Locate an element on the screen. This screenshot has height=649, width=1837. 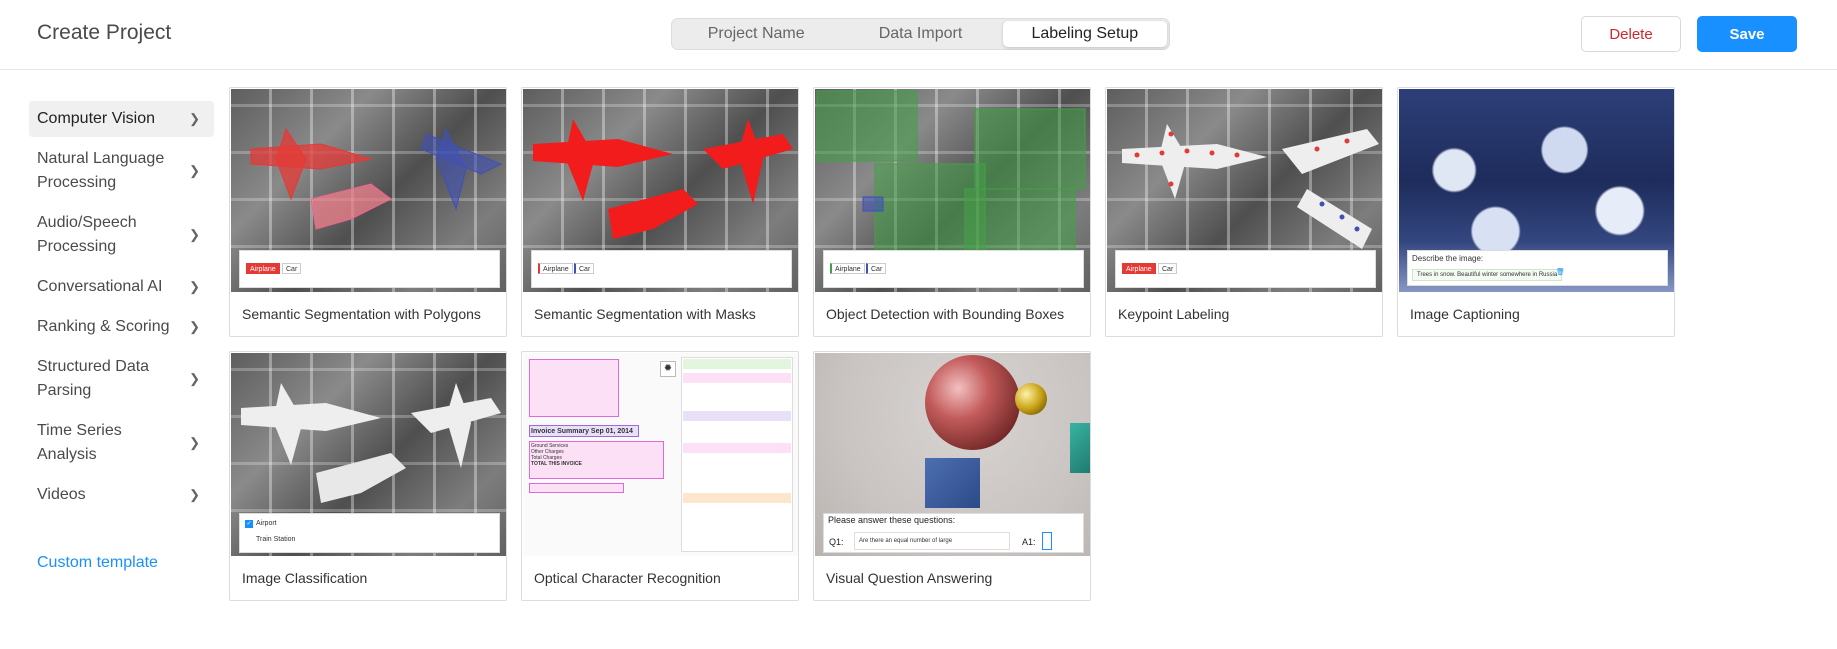
ocr-line: TOTAL THIS INVOICE is located at coordinates (556, 464).